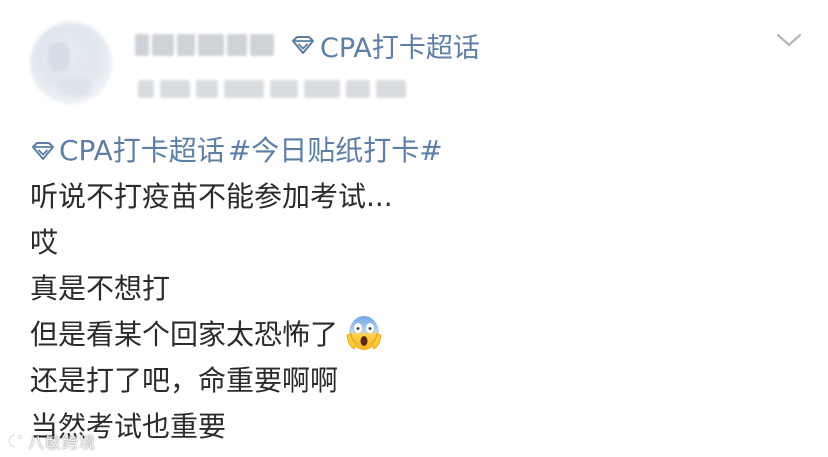  Describe the element at coordinates (15, 441) in the screenshot. I see `watermark-logo-icon` at that location.